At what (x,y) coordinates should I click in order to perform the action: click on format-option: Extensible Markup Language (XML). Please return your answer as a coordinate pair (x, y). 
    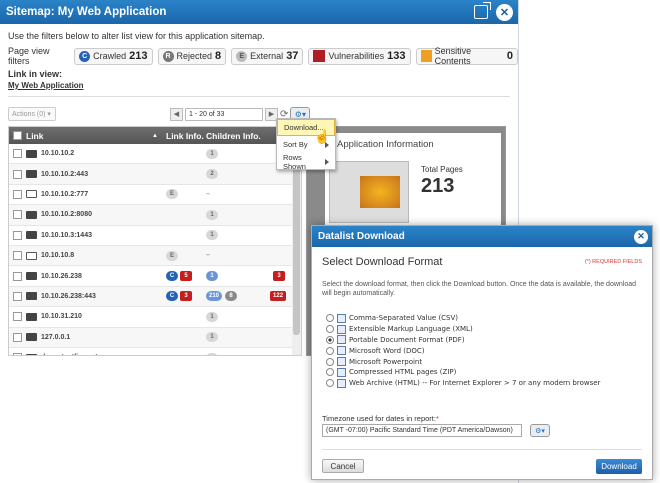
    Looking at the image, I should click on (463, 329).